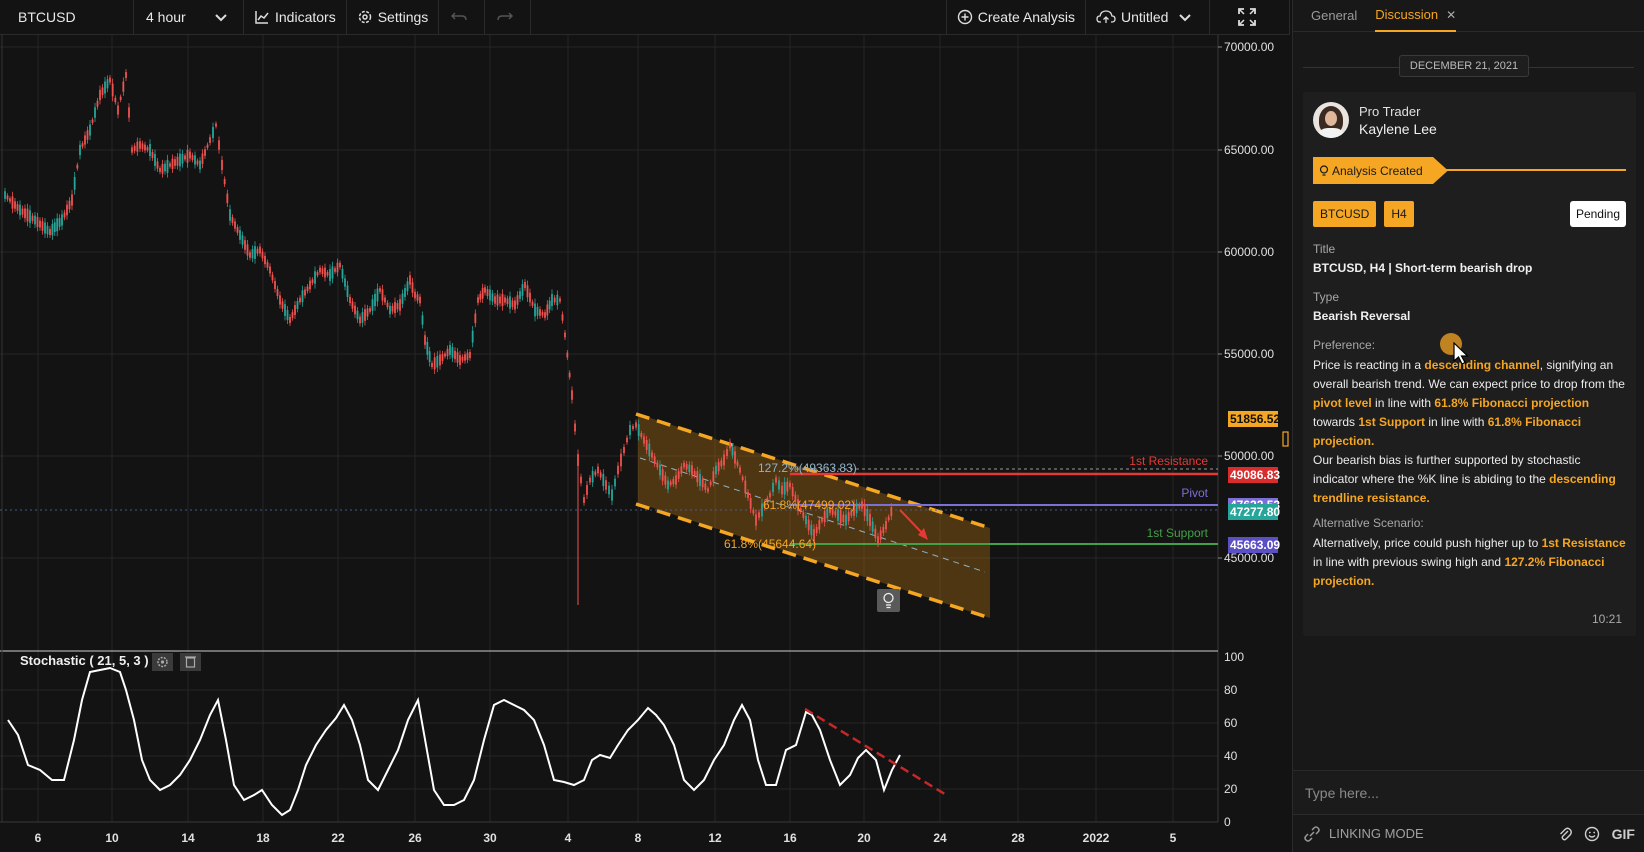 The image size is (1644, 852). What do you see at coordinates (1623, 834) in the screenshot?
I see `gif-button: GIF` at bounding box center [1623, 834].